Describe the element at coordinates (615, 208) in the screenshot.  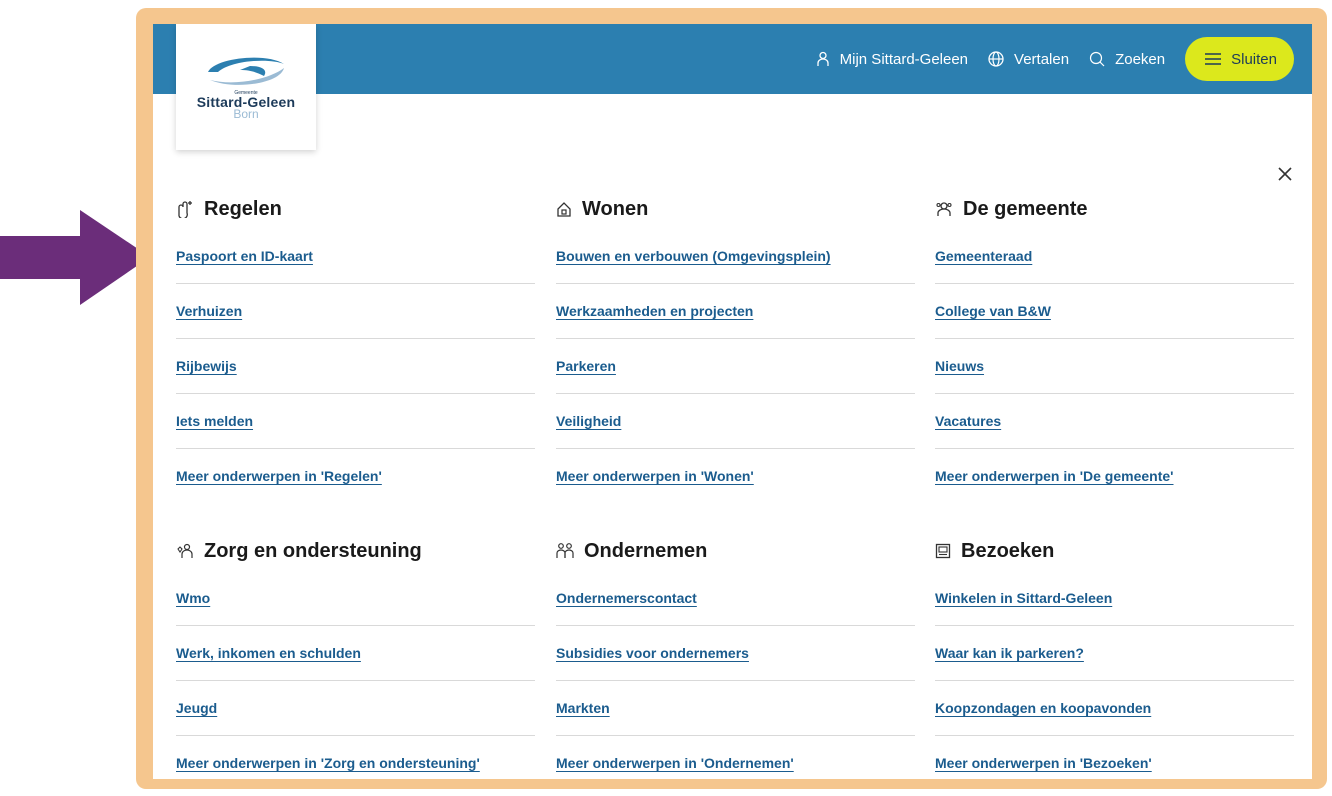
I see `section-title: Wonen` at that location.